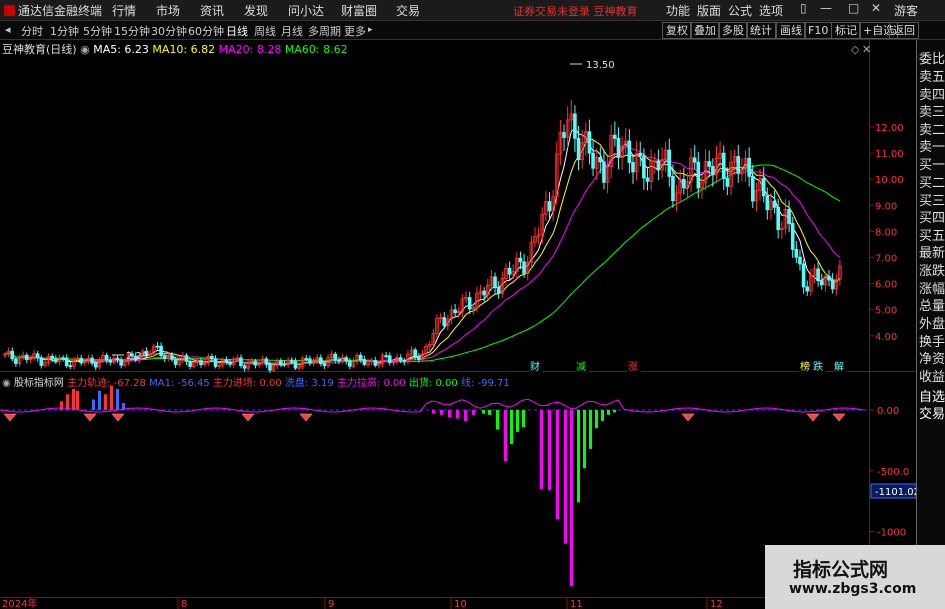  Describe the element at coordinates (581, 367) in the screenshot. I see `event-marker: 减` at that location.